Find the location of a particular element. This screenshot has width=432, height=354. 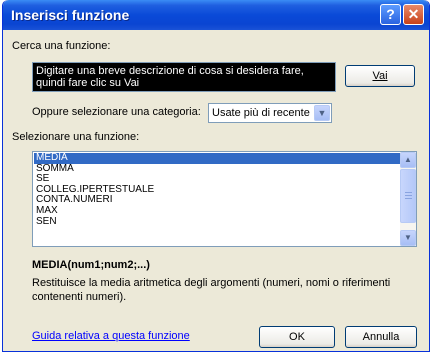

list-item: MEDIA is located at coordinates (218, 158).